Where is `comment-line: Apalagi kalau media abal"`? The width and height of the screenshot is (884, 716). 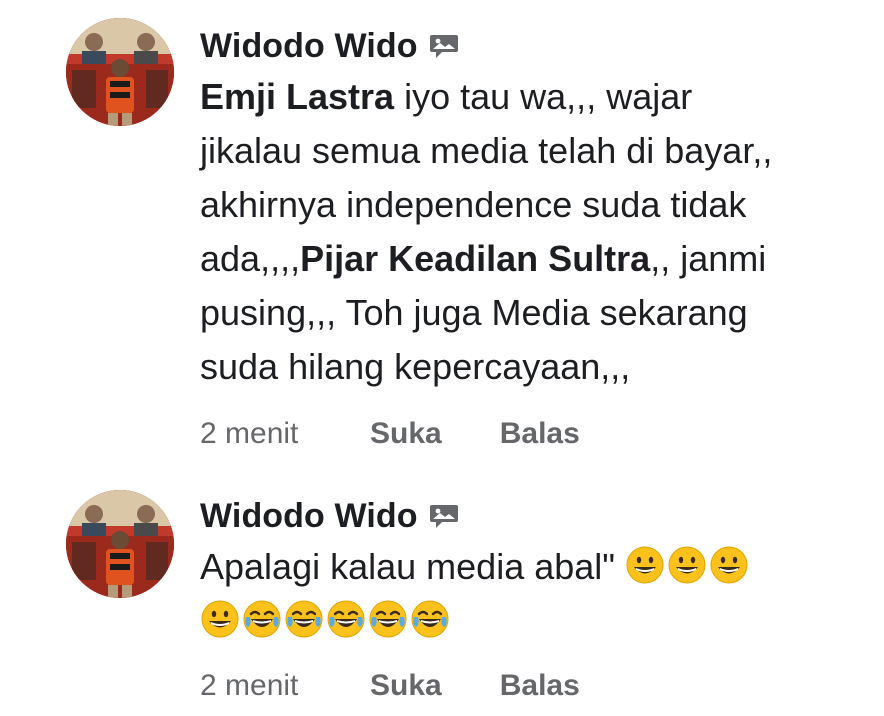 comment-line: Apalagi kalau media abal" is located at coordinates (525, 567).